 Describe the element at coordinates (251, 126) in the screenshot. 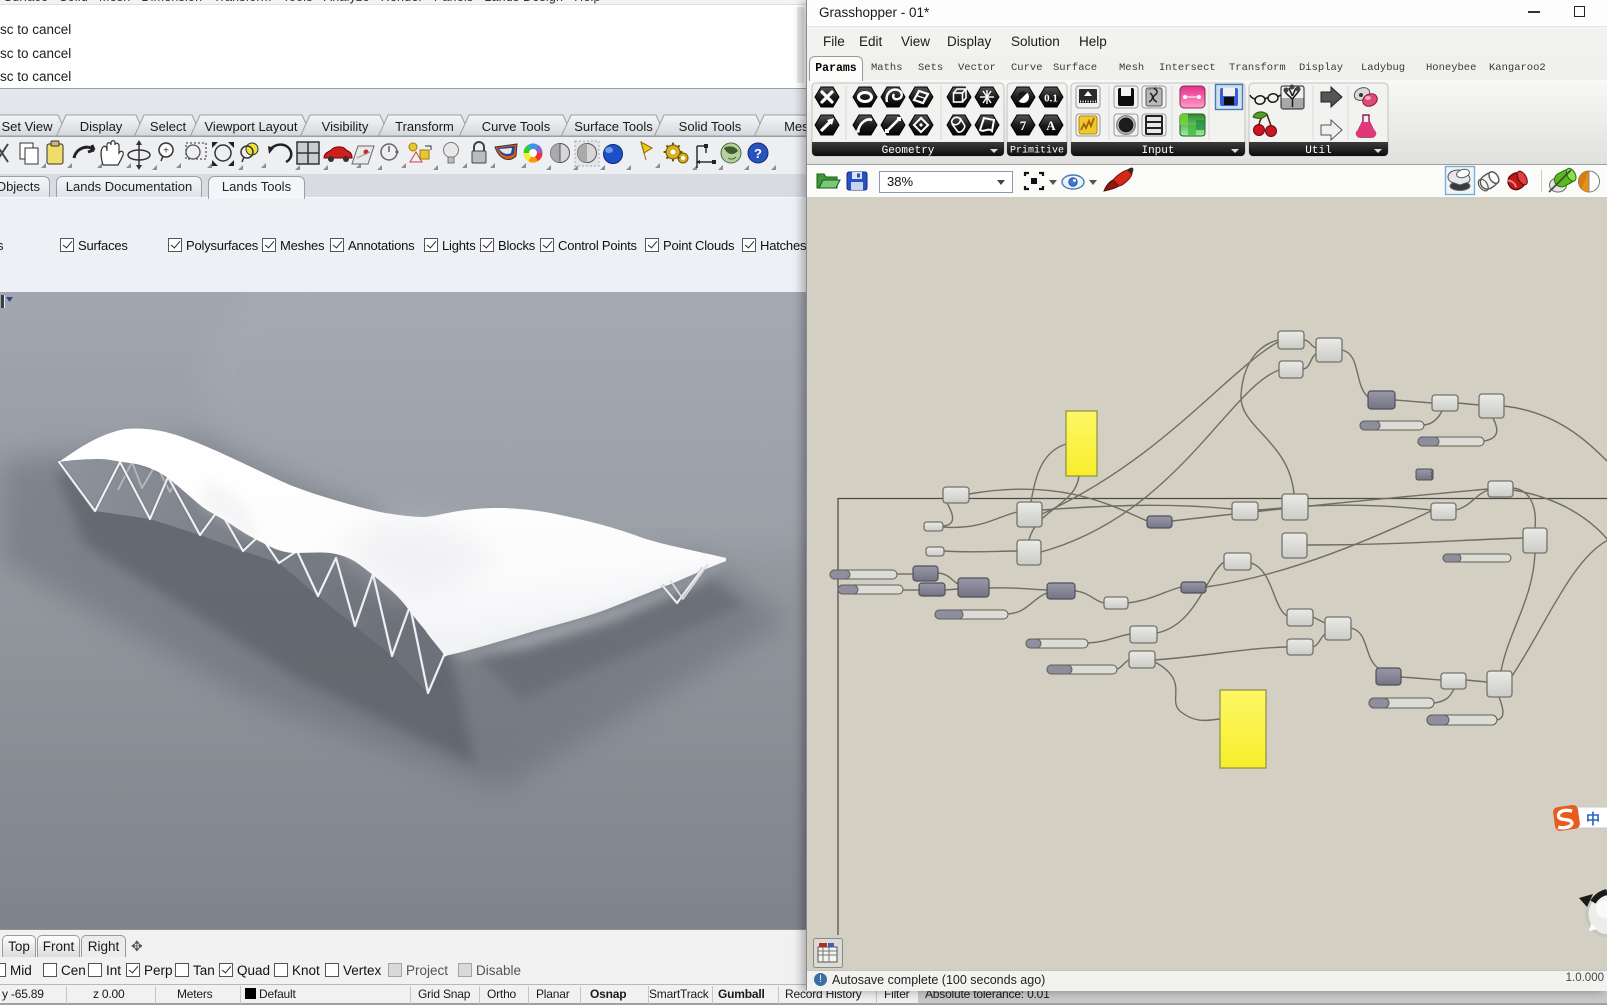

I see `svg-text: Viewport Layout` at that location.